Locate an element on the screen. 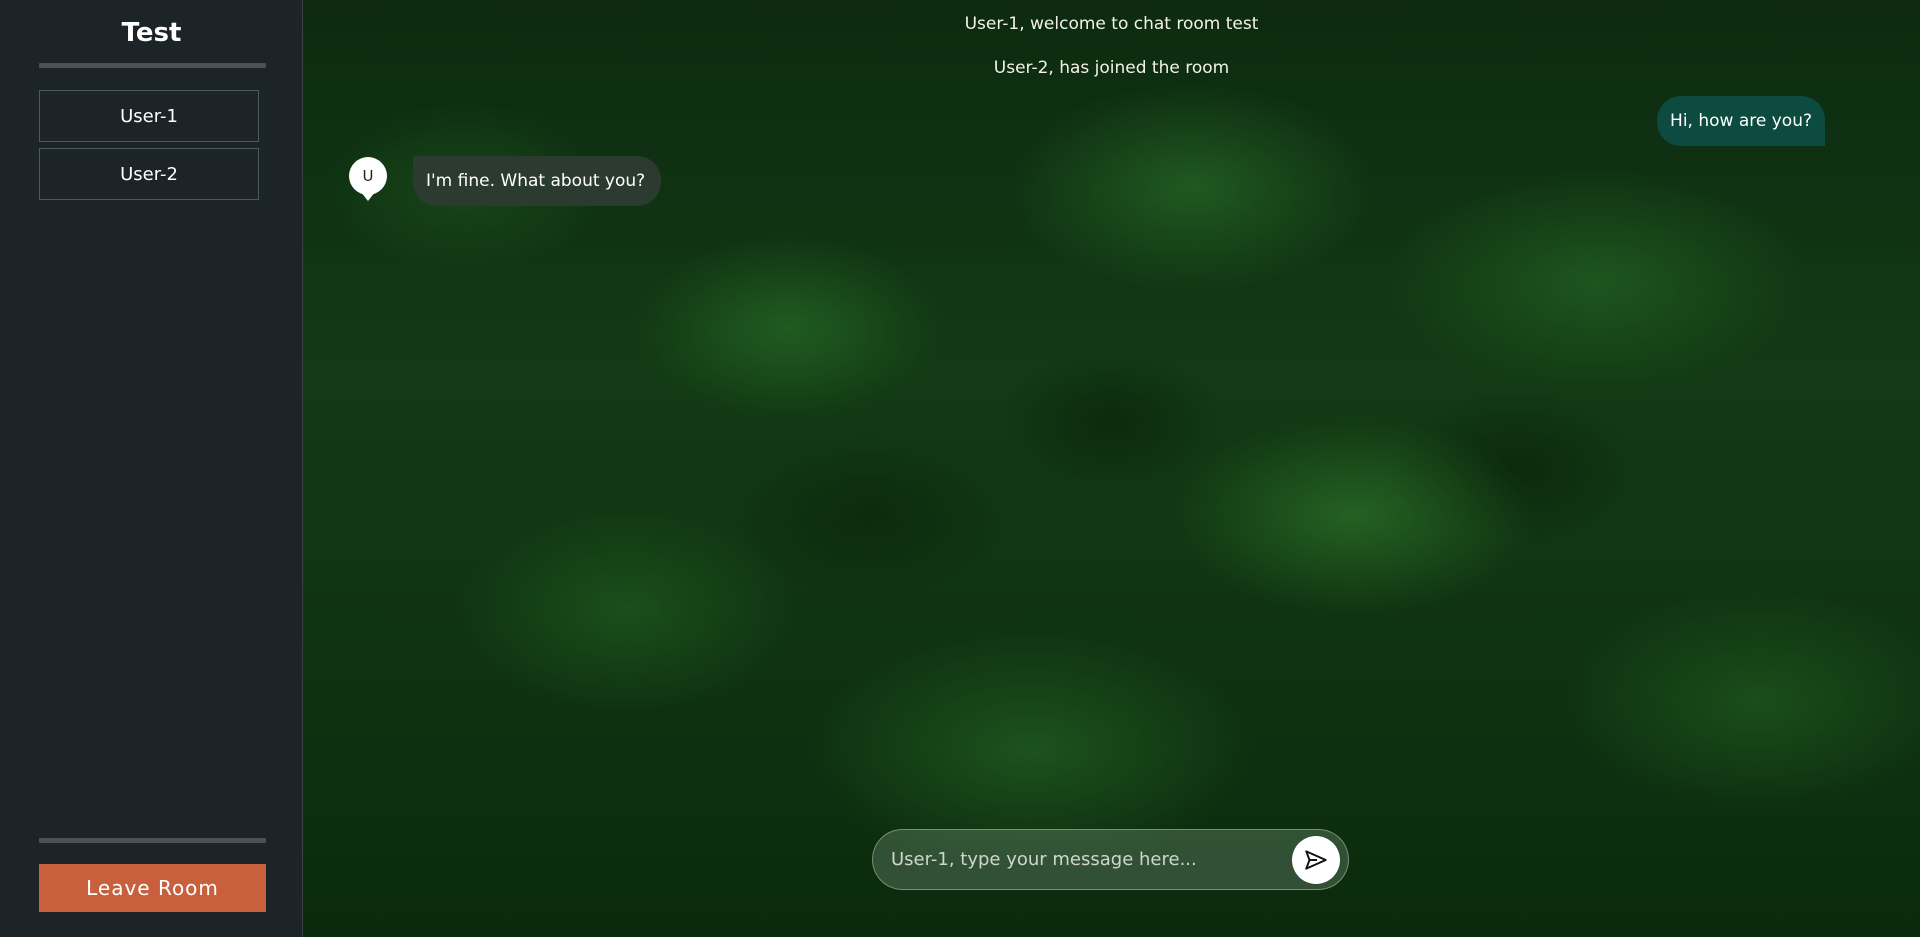  system-message: User-2, has joined the room is located at coordinates (1111, 68).